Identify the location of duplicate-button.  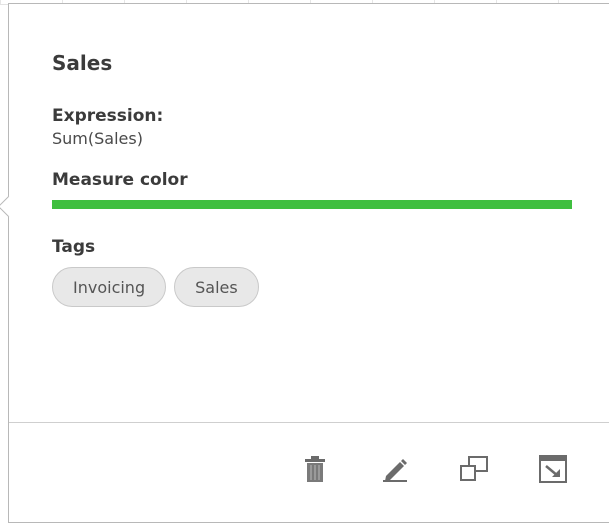
(474, 469).